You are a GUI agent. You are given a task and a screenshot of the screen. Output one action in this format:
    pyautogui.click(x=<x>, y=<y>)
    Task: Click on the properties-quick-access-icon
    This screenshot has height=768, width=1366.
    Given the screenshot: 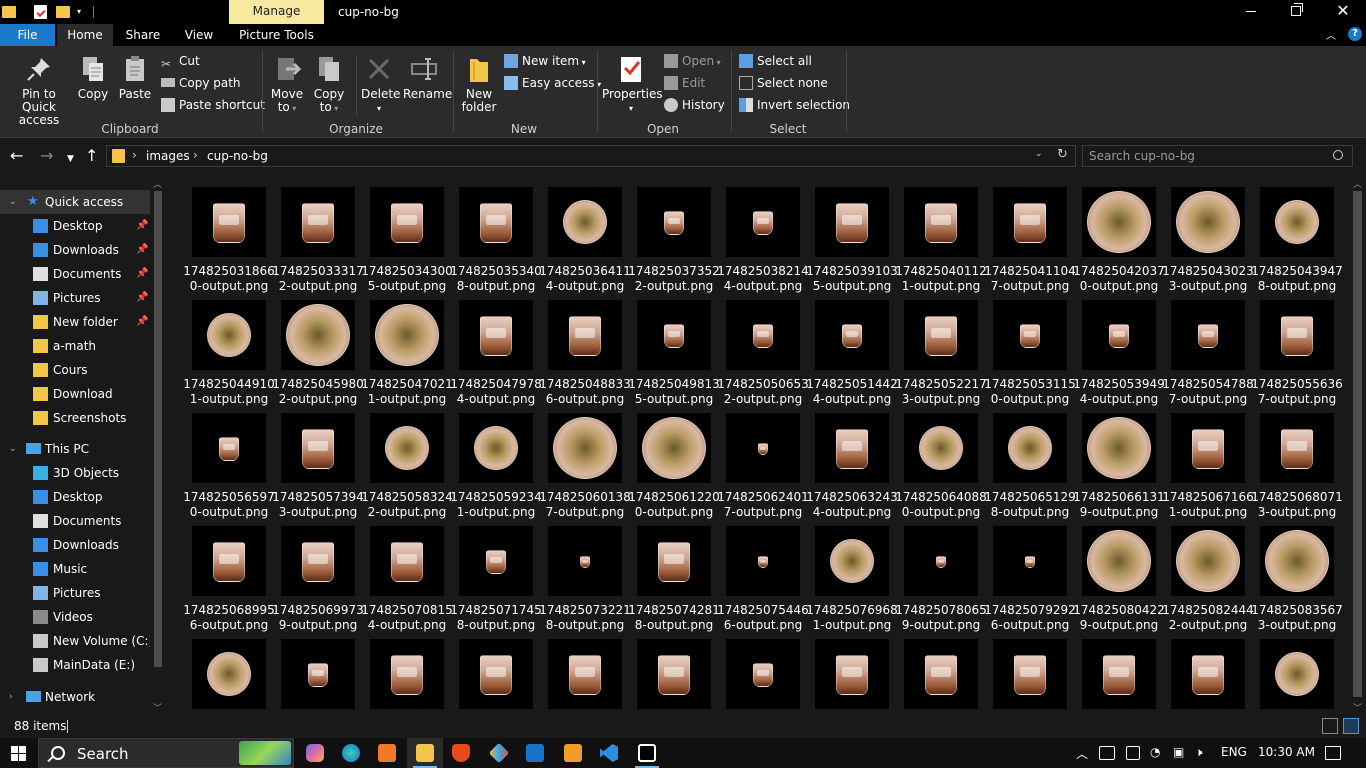 What is the action you would take?
    pyautogui.click(x=40, y=12)
    